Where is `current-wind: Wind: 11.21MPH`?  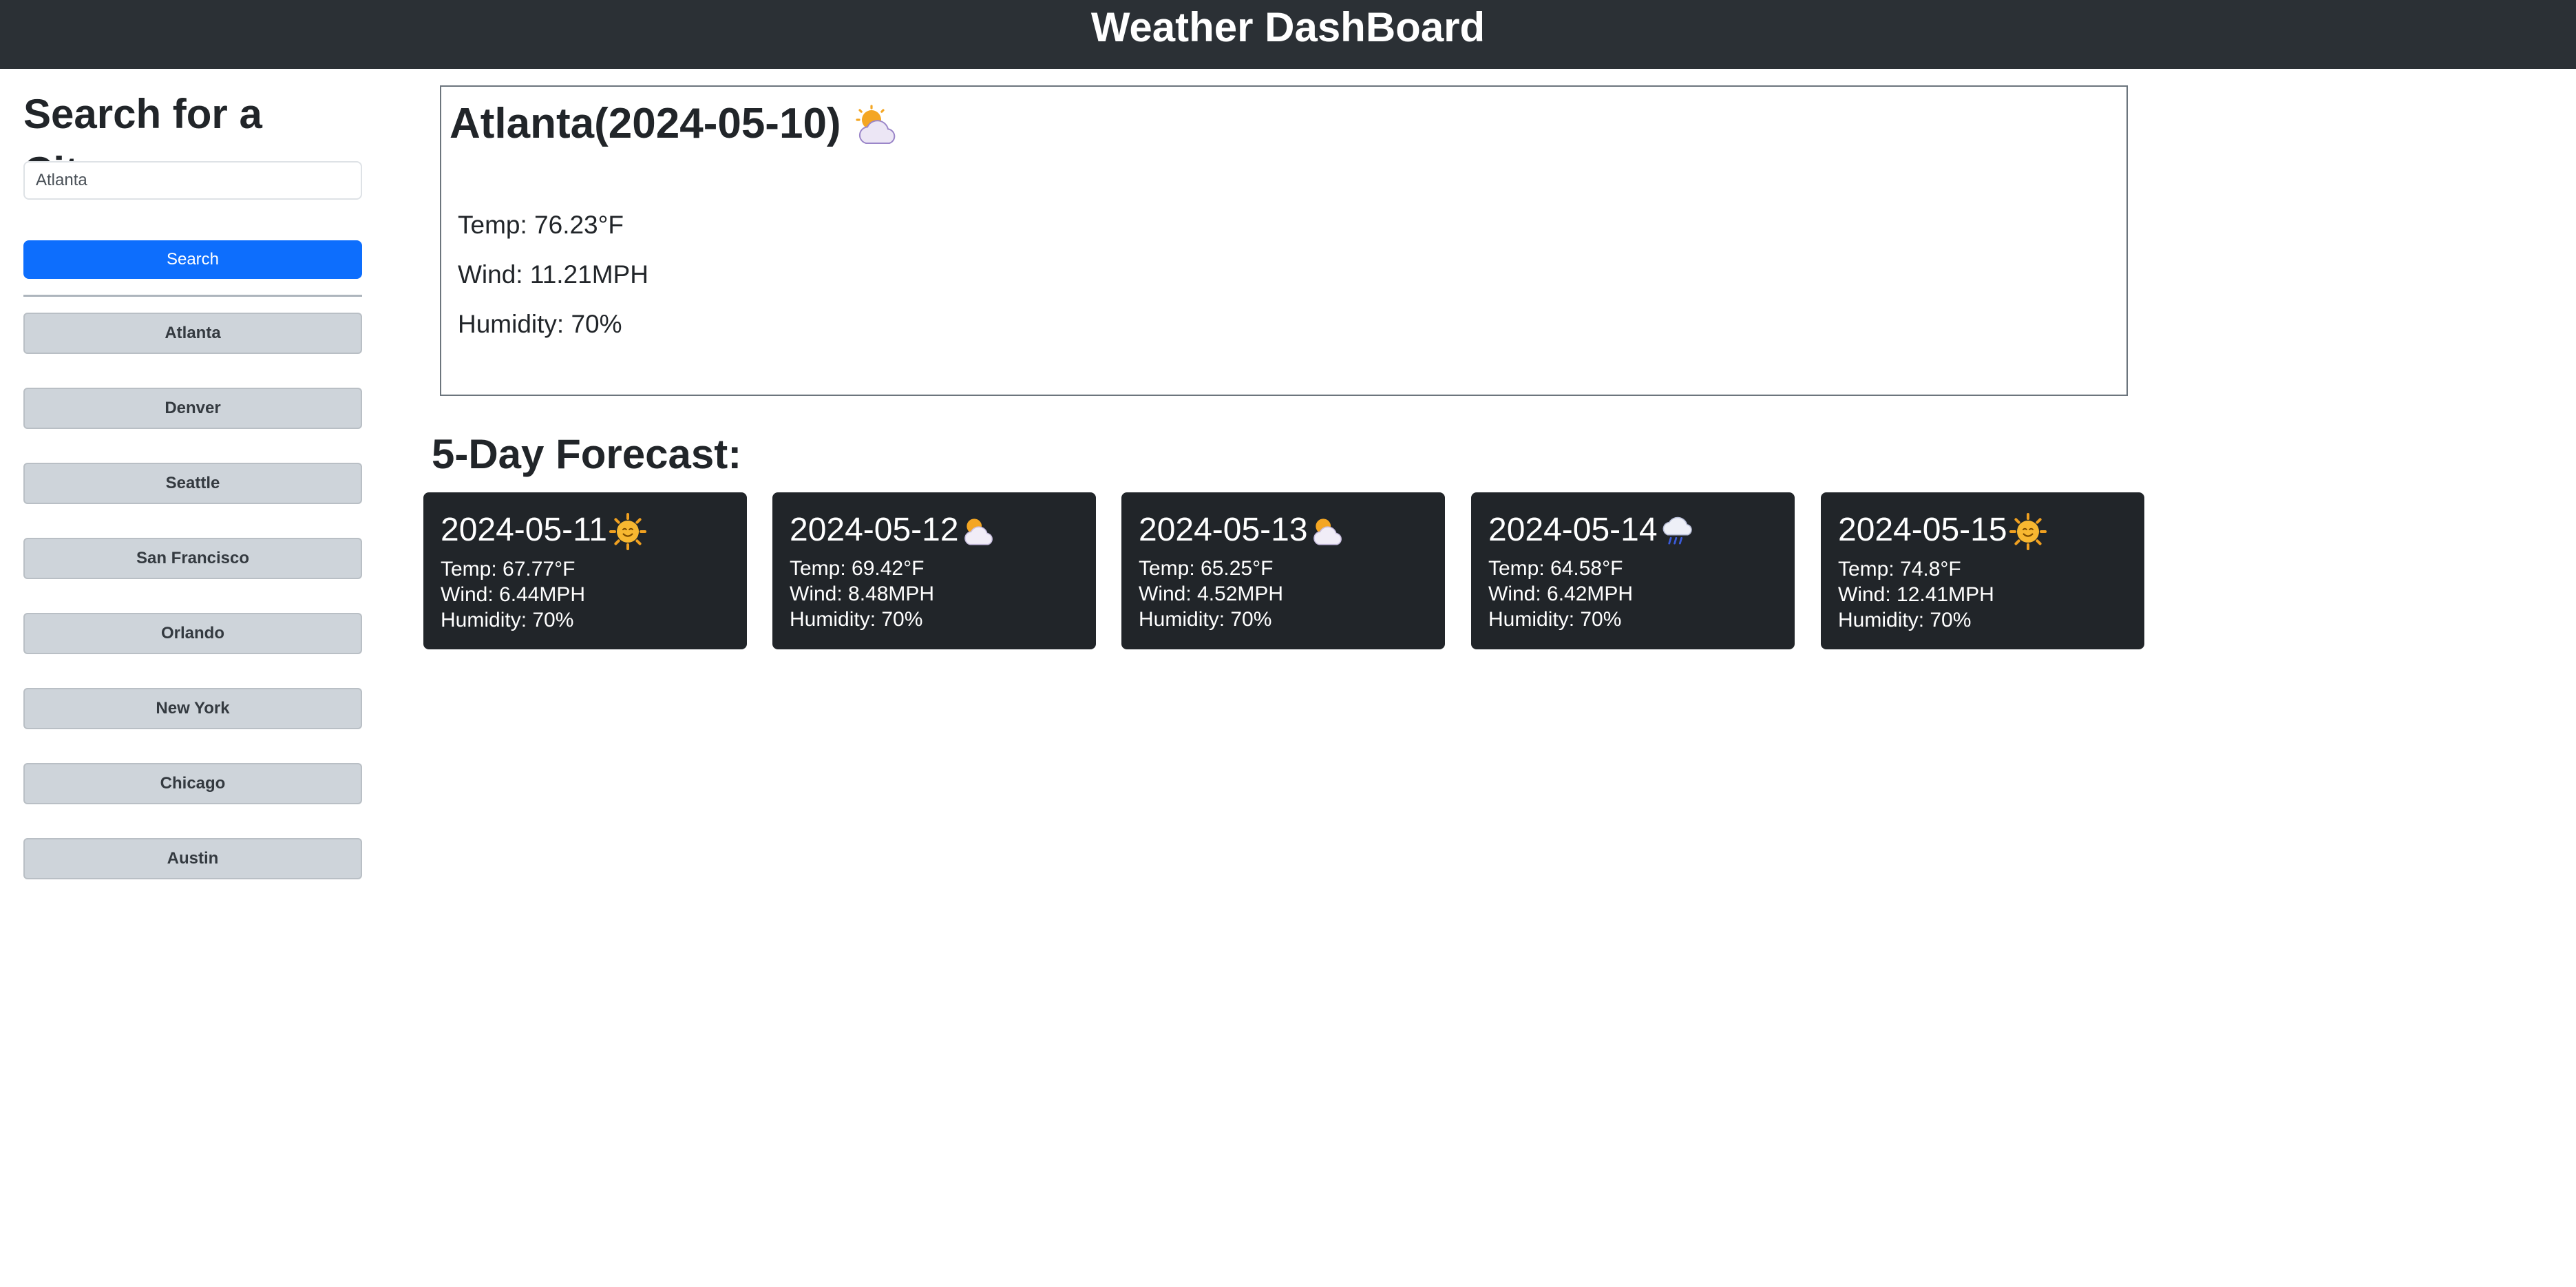 current-wind: Wind: 11.21MPH is located at coordinates (553, 274).